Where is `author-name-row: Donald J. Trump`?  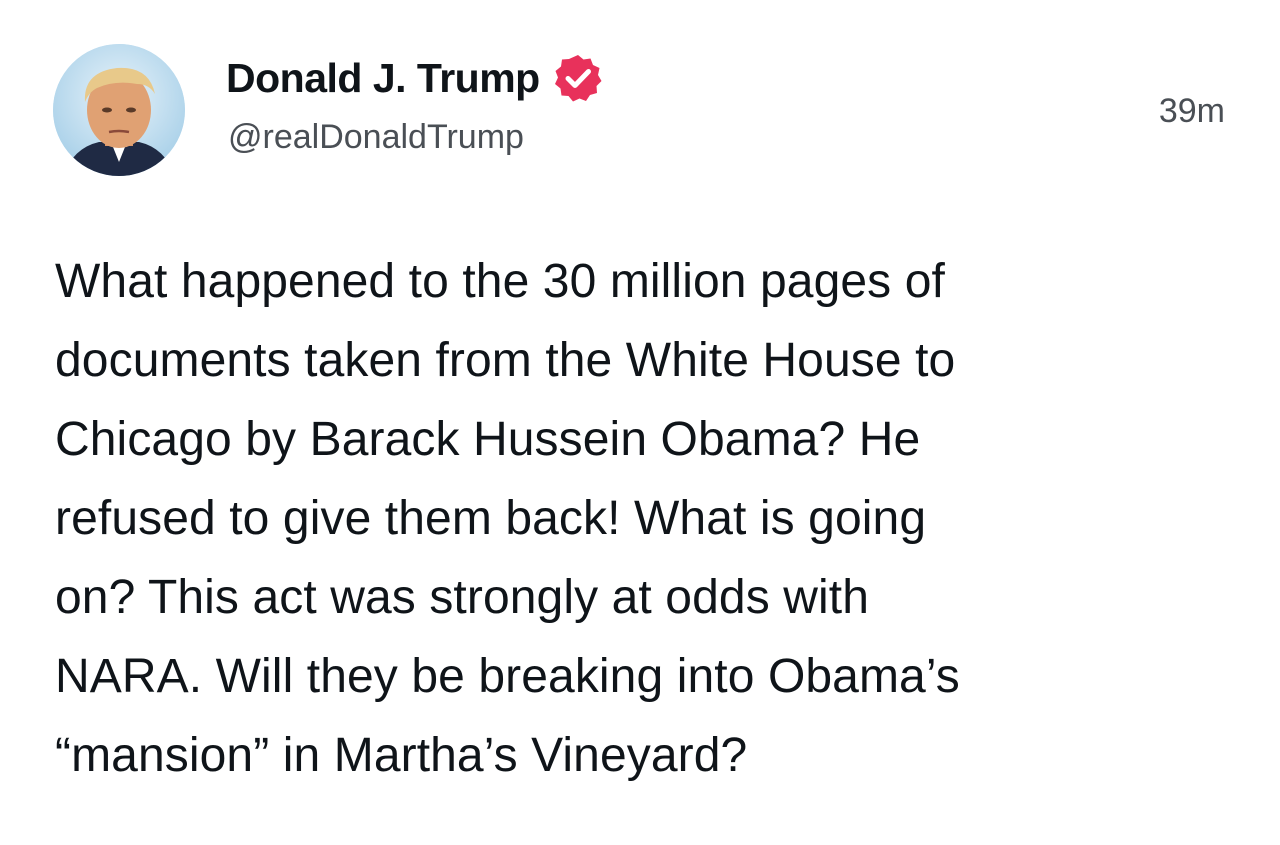 author-name-row: Donald J. Trump is located at coordinates (415, 78).